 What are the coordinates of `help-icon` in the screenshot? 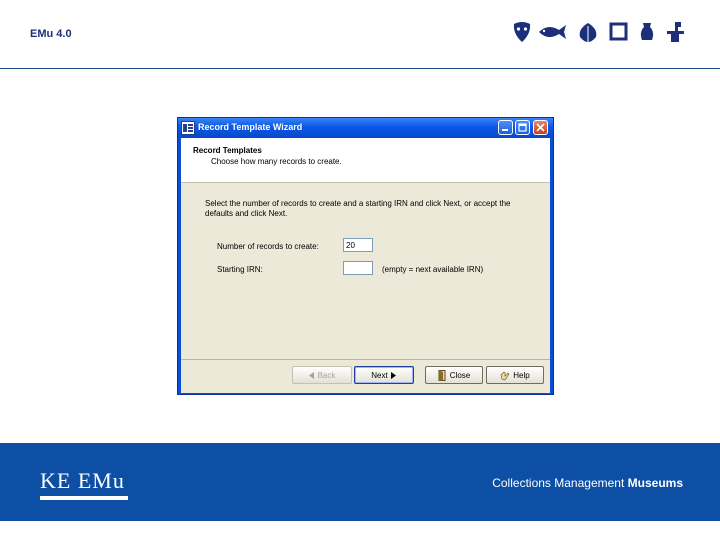 It's located at (505, 375).